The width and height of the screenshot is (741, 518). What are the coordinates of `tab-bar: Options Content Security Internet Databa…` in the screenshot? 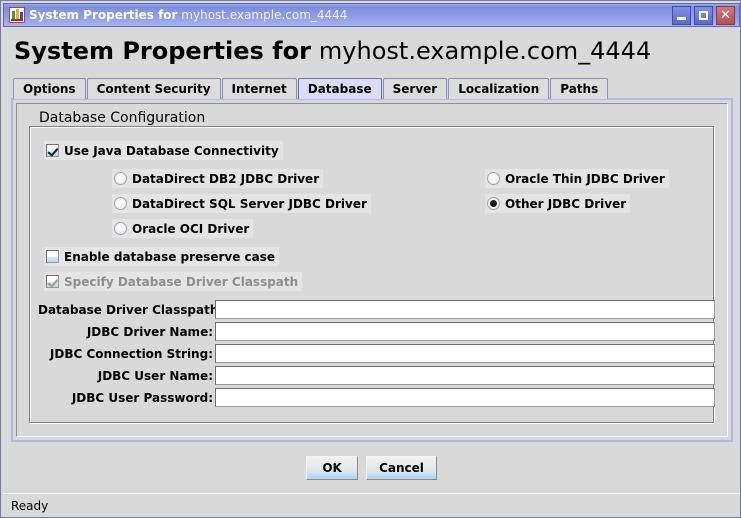 It's located at (311, 88).